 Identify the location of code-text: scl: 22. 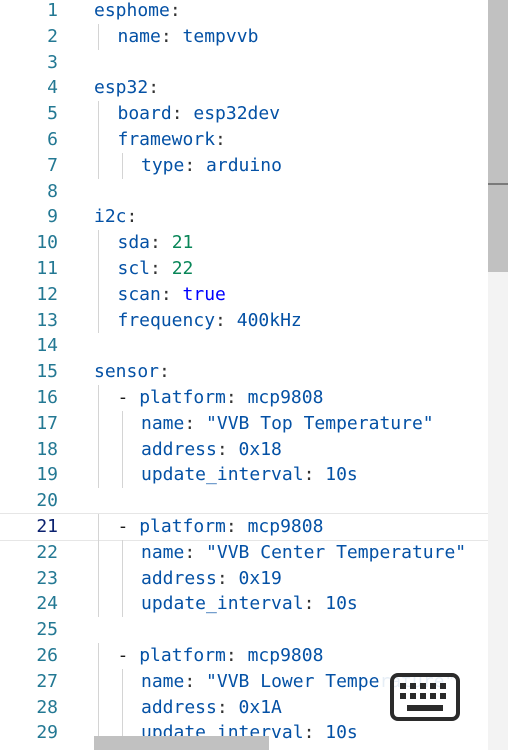
(156, 269).